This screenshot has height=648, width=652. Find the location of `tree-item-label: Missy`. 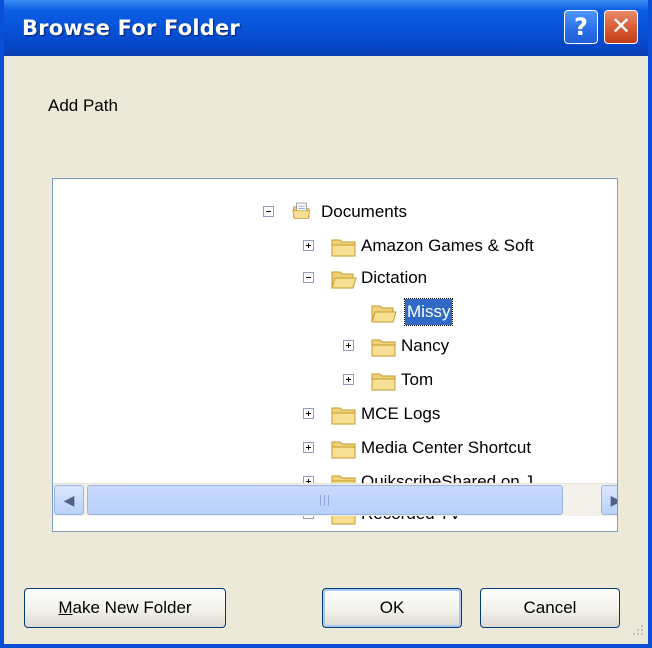

tree-item-label: Missy is located at coordinates (428, 312).